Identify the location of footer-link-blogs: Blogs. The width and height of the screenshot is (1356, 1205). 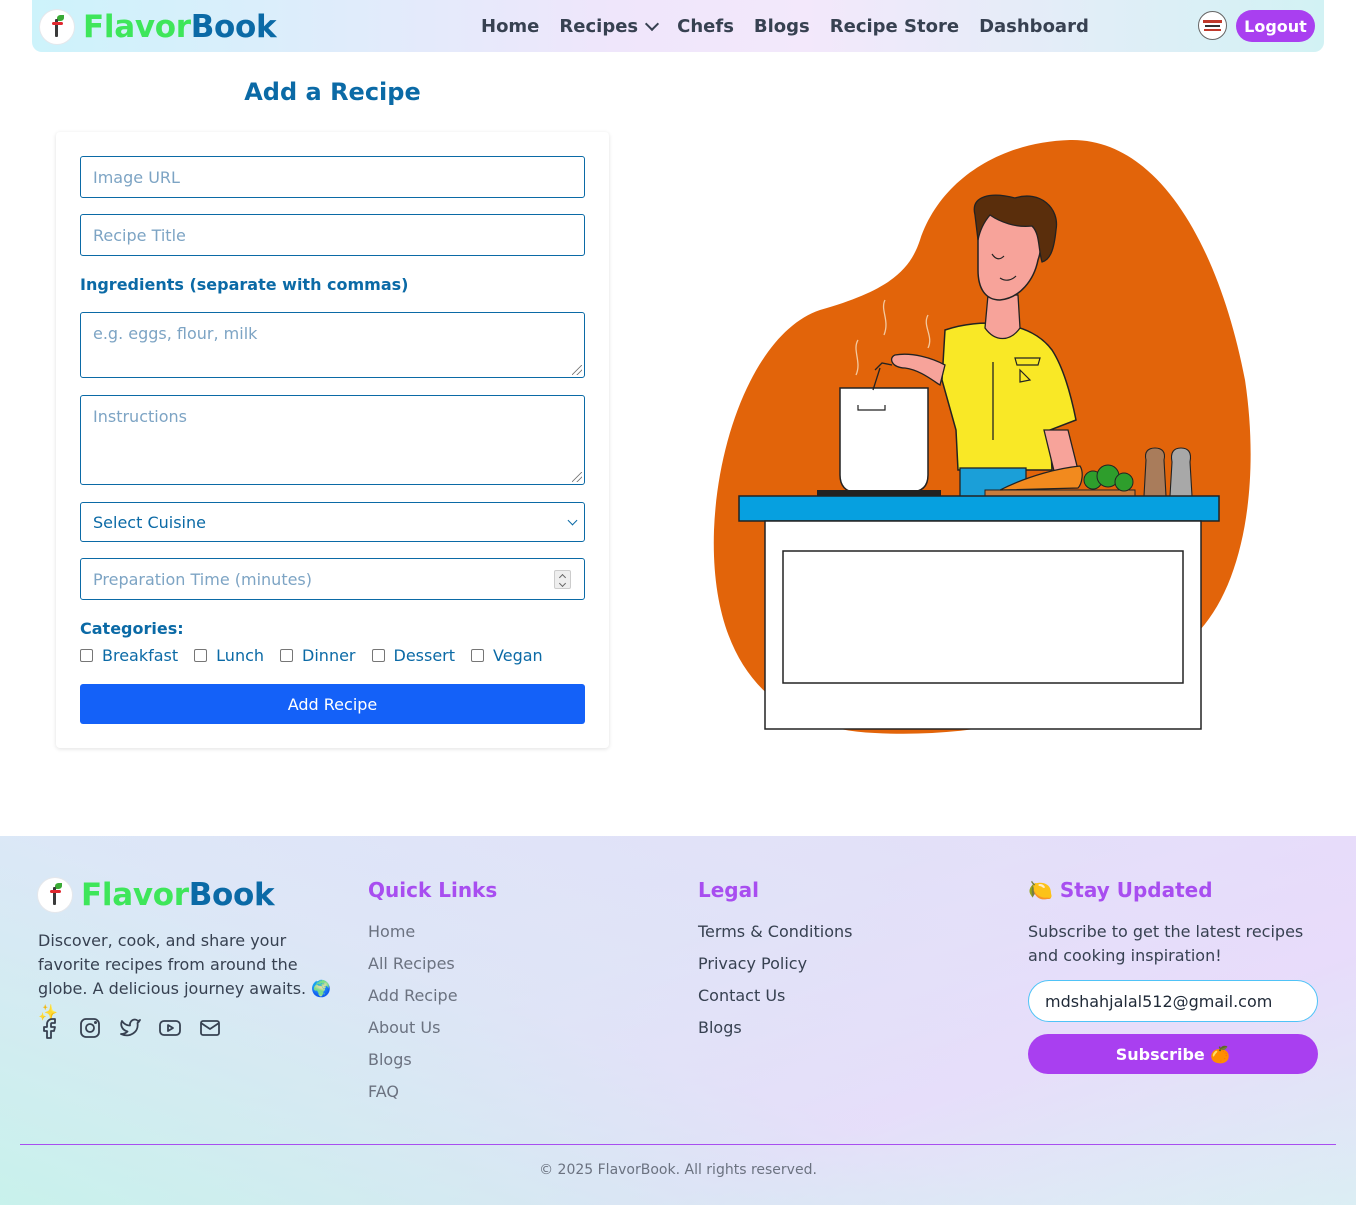
(413, 1064).